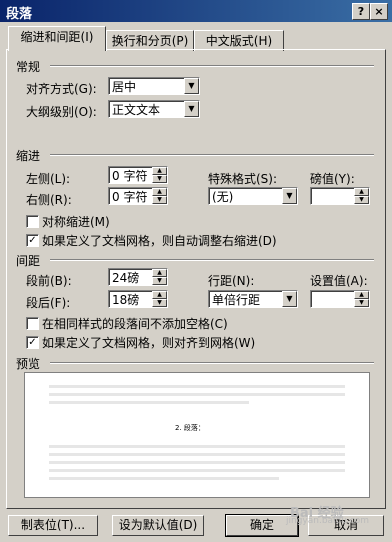  I want to click on alignment-label: 对齐方式(G):, so click(61, 89).